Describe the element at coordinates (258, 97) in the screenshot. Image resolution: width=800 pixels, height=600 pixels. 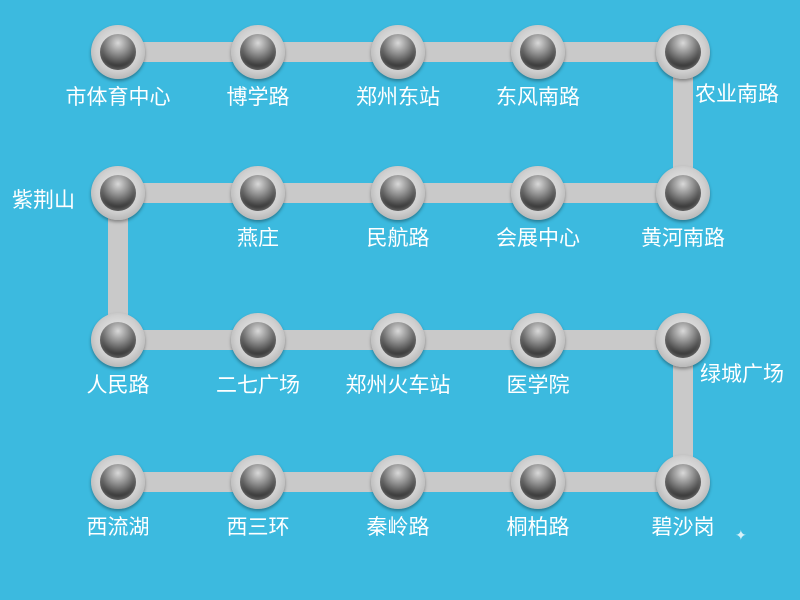
I see `station-label: 博学路` at that location.